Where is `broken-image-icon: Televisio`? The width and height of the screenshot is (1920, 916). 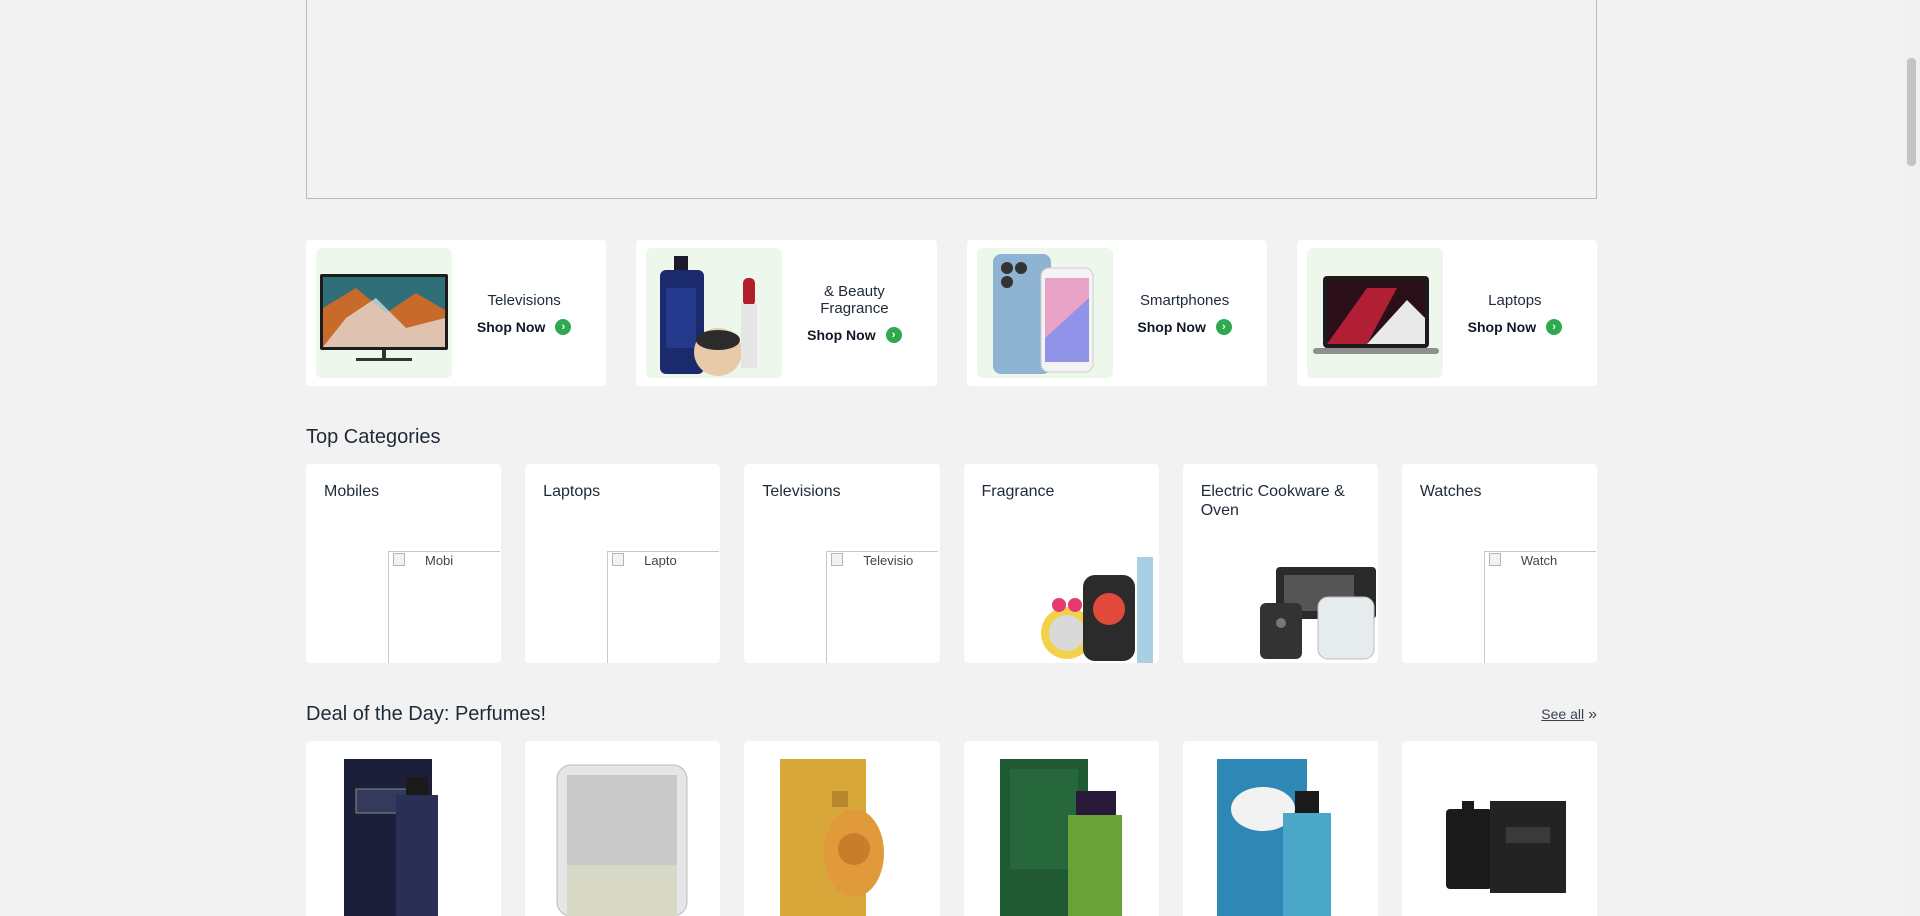
broken-image-icon: Televisio is located at coordinates (882, 607).